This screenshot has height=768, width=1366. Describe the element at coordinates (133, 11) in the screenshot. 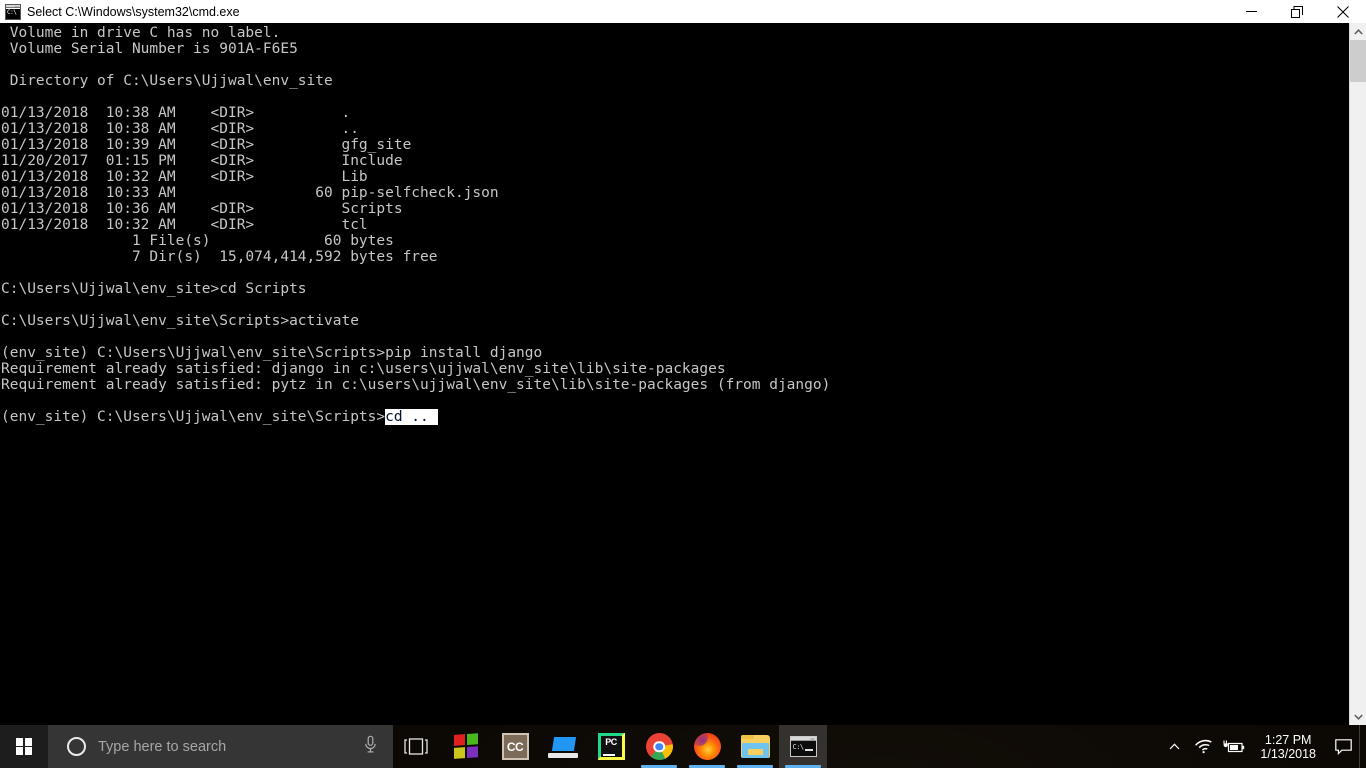

I see `window-title: Select C:\Windows\system32\cmd.exe` at that location.